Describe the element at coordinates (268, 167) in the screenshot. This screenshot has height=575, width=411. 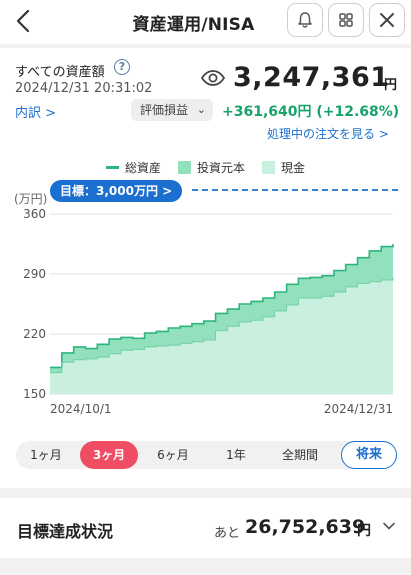
I see `legend-cash-swatch` at that location.